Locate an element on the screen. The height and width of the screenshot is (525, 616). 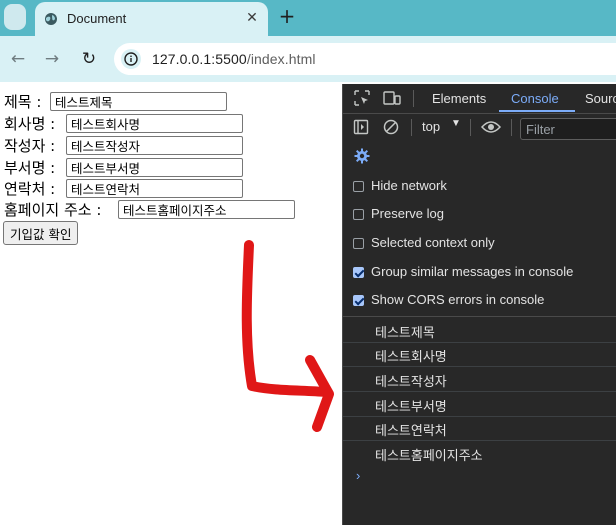
form-row-title: 제목 : is located at coordinates (115, 102).